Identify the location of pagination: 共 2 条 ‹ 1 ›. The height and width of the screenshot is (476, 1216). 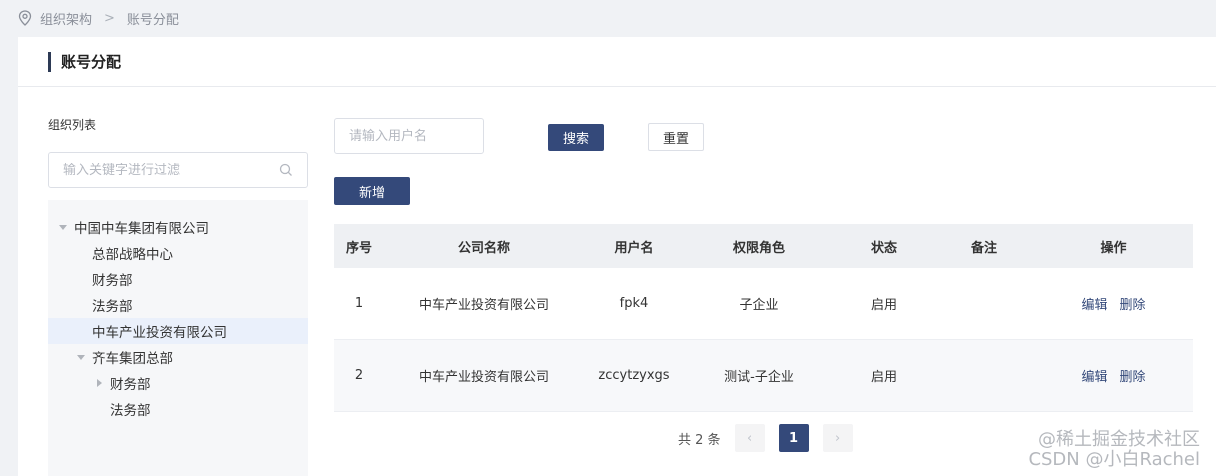
(765, 438).